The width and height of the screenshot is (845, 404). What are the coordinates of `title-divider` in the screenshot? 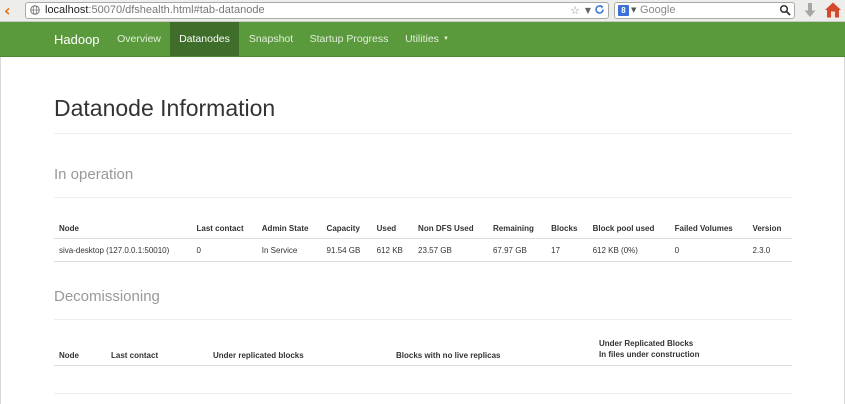 It's located at (423, 133).